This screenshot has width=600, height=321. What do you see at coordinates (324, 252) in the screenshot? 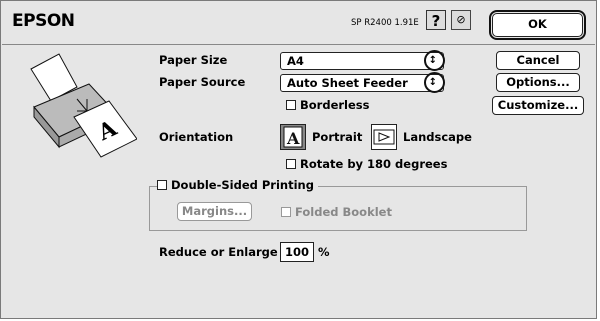
I see `percent-label: %` at bounding box center [324, 252].